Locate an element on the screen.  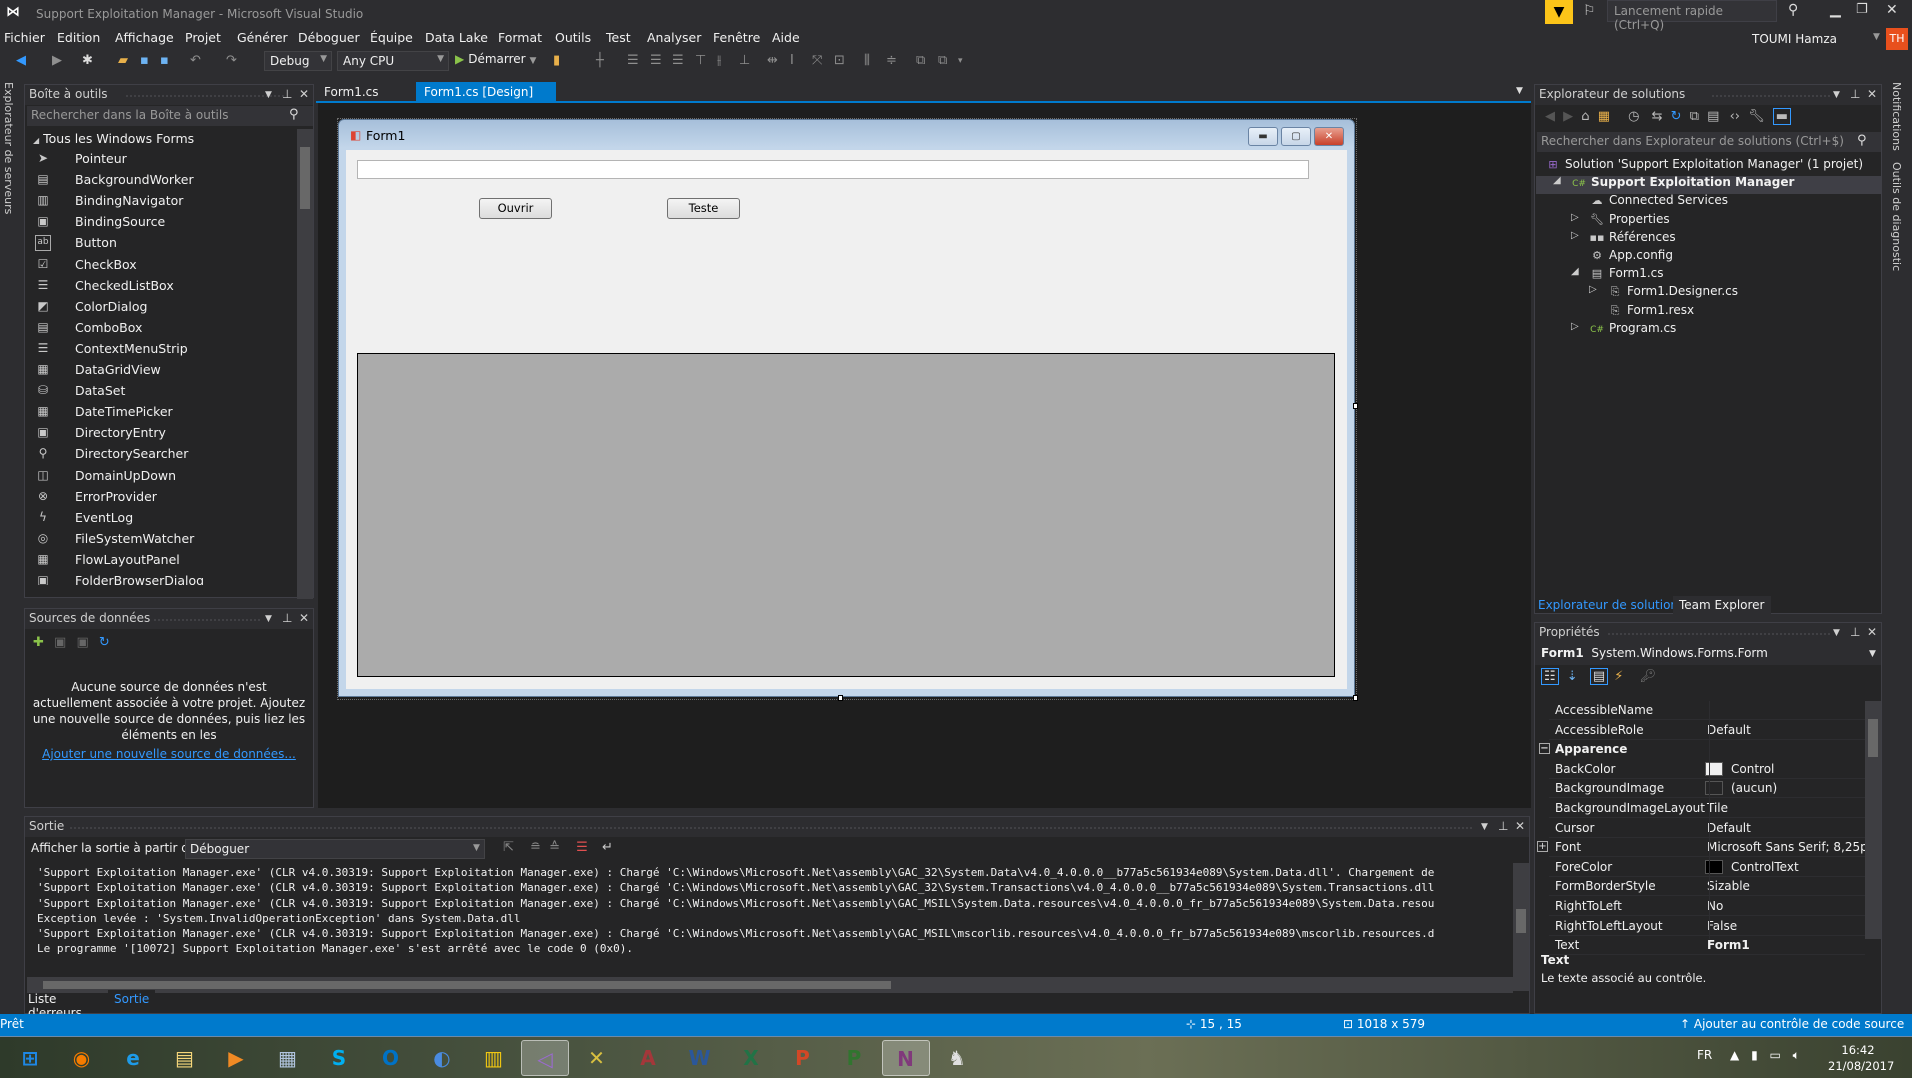
expanded-arrow-icon: ◢ is located at coordinates (1557, 180).